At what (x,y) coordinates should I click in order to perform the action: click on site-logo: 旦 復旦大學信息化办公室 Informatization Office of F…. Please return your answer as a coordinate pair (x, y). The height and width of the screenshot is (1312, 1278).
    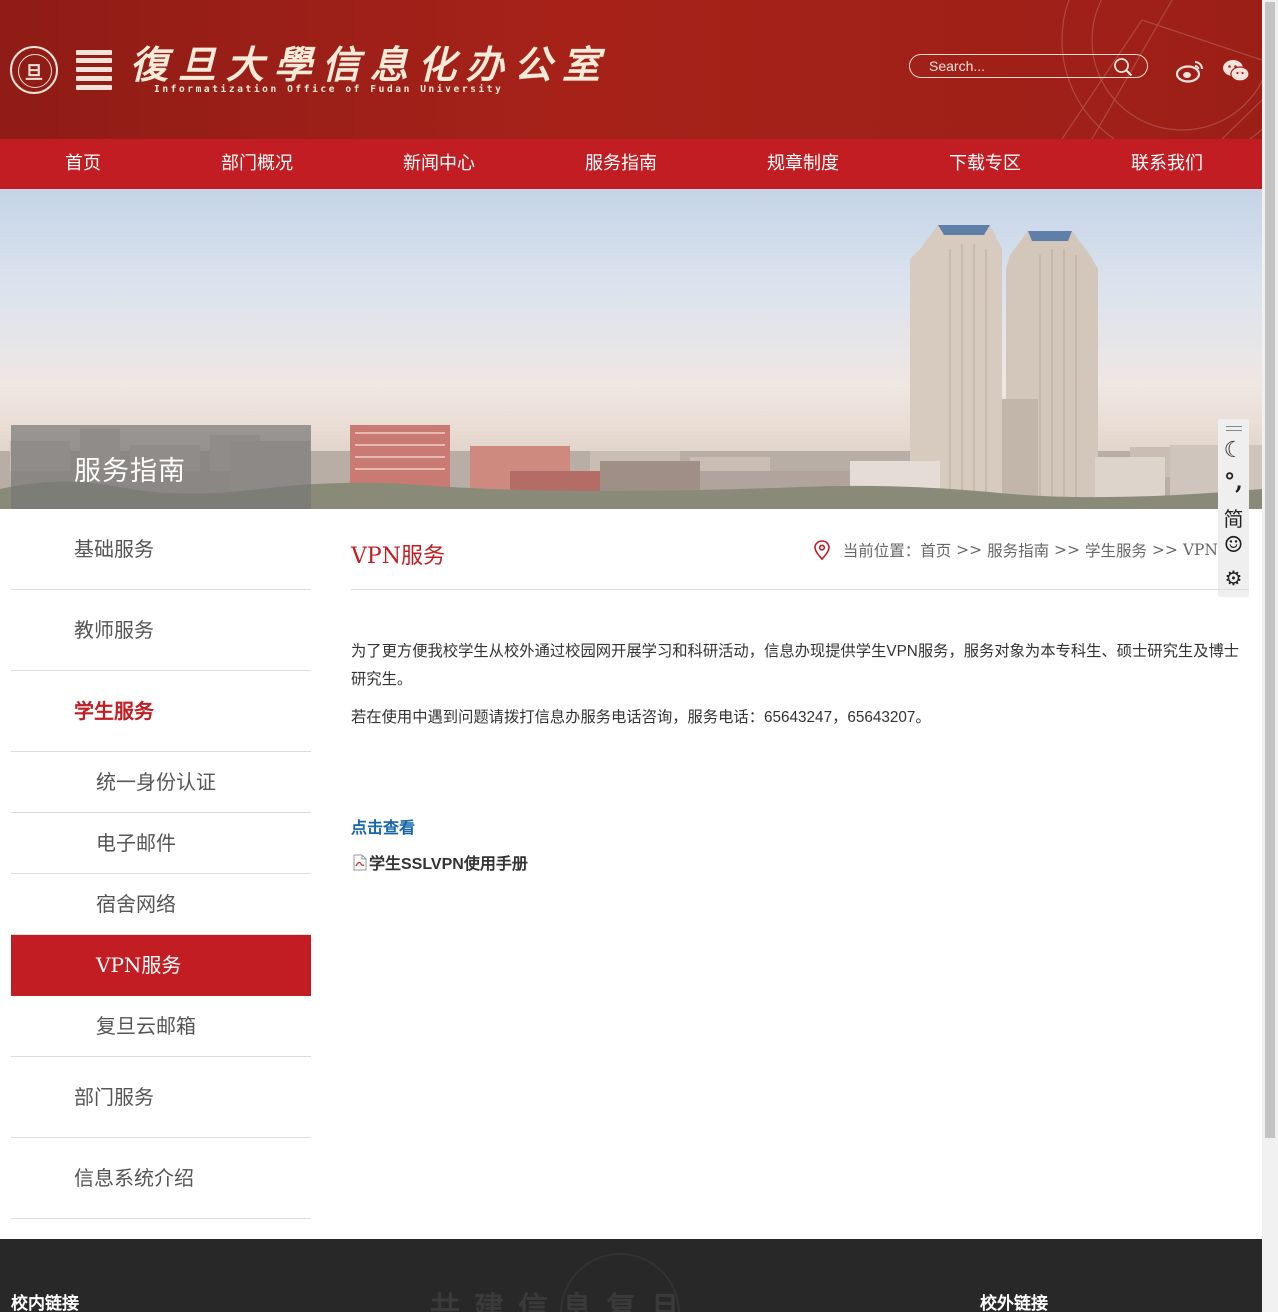
    Looking at the image, I should click on (310, 69).